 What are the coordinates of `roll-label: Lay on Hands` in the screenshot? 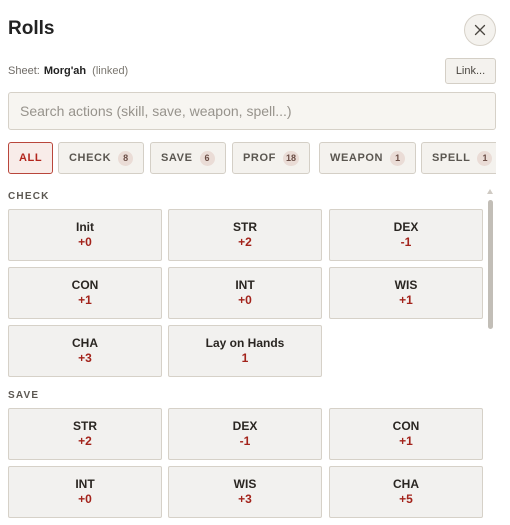 It's located at (245, 343).